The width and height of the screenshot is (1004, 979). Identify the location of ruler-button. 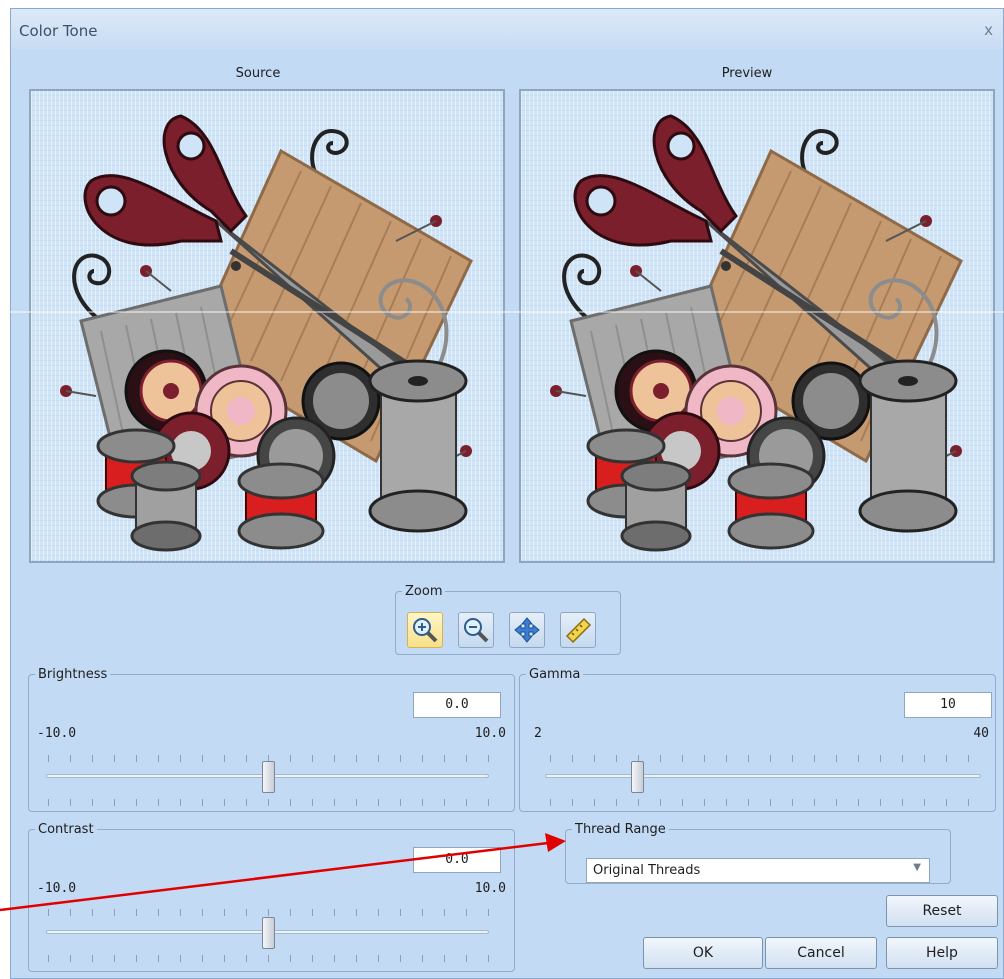
(578, 630).